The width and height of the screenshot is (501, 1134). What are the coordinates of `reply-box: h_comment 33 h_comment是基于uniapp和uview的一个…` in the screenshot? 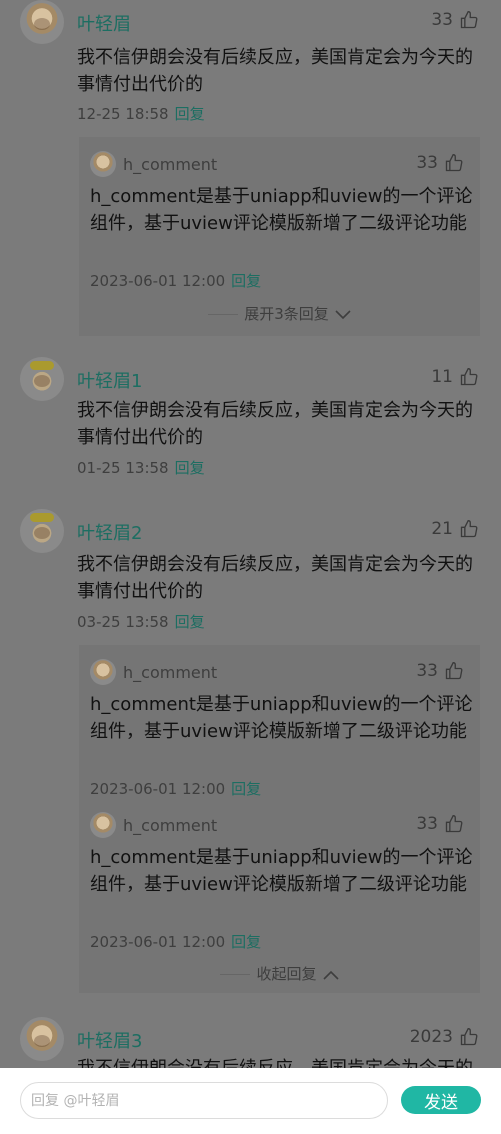 It's located at (279, 236).